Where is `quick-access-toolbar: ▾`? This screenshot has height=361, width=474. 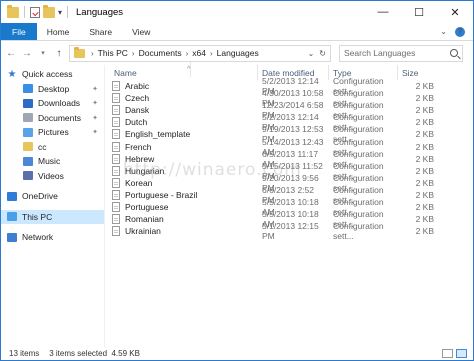
quick-access-toolbar: ▾ is located at coordinates (35, 11).